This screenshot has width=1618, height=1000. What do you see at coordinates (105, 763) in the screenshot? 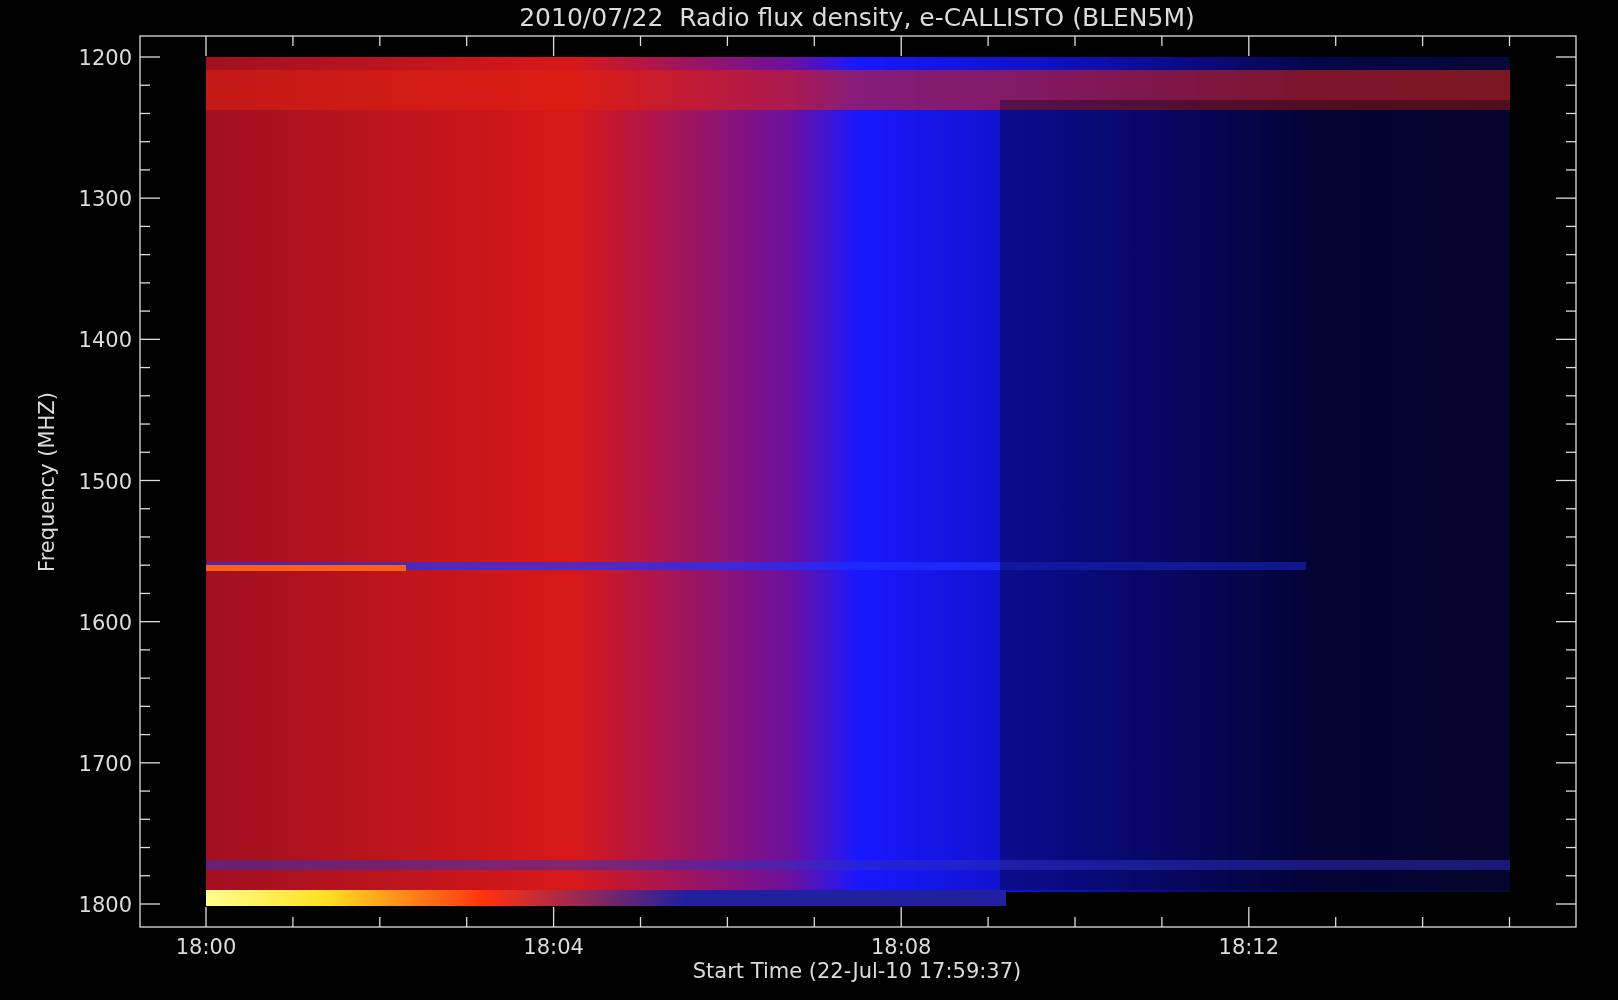
I see `tick-label: 1700` at bounding box center [105, 763].